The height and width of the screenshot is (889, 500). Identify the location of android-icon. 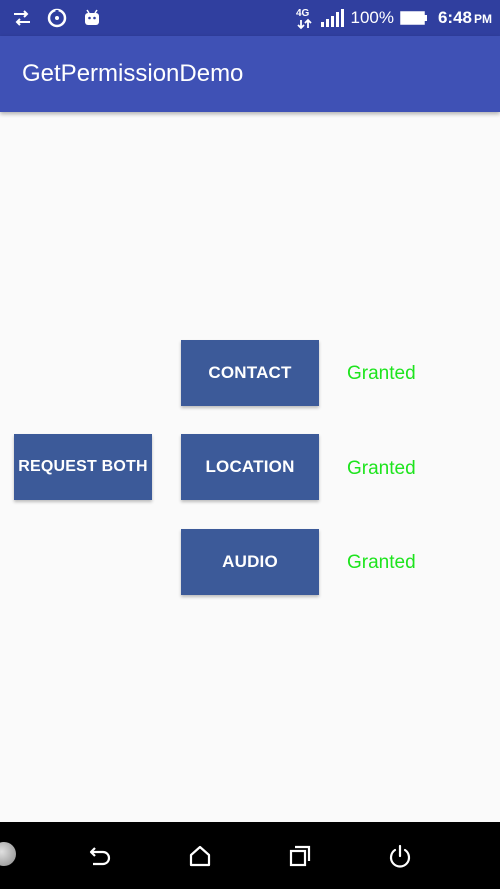
(92, 18).